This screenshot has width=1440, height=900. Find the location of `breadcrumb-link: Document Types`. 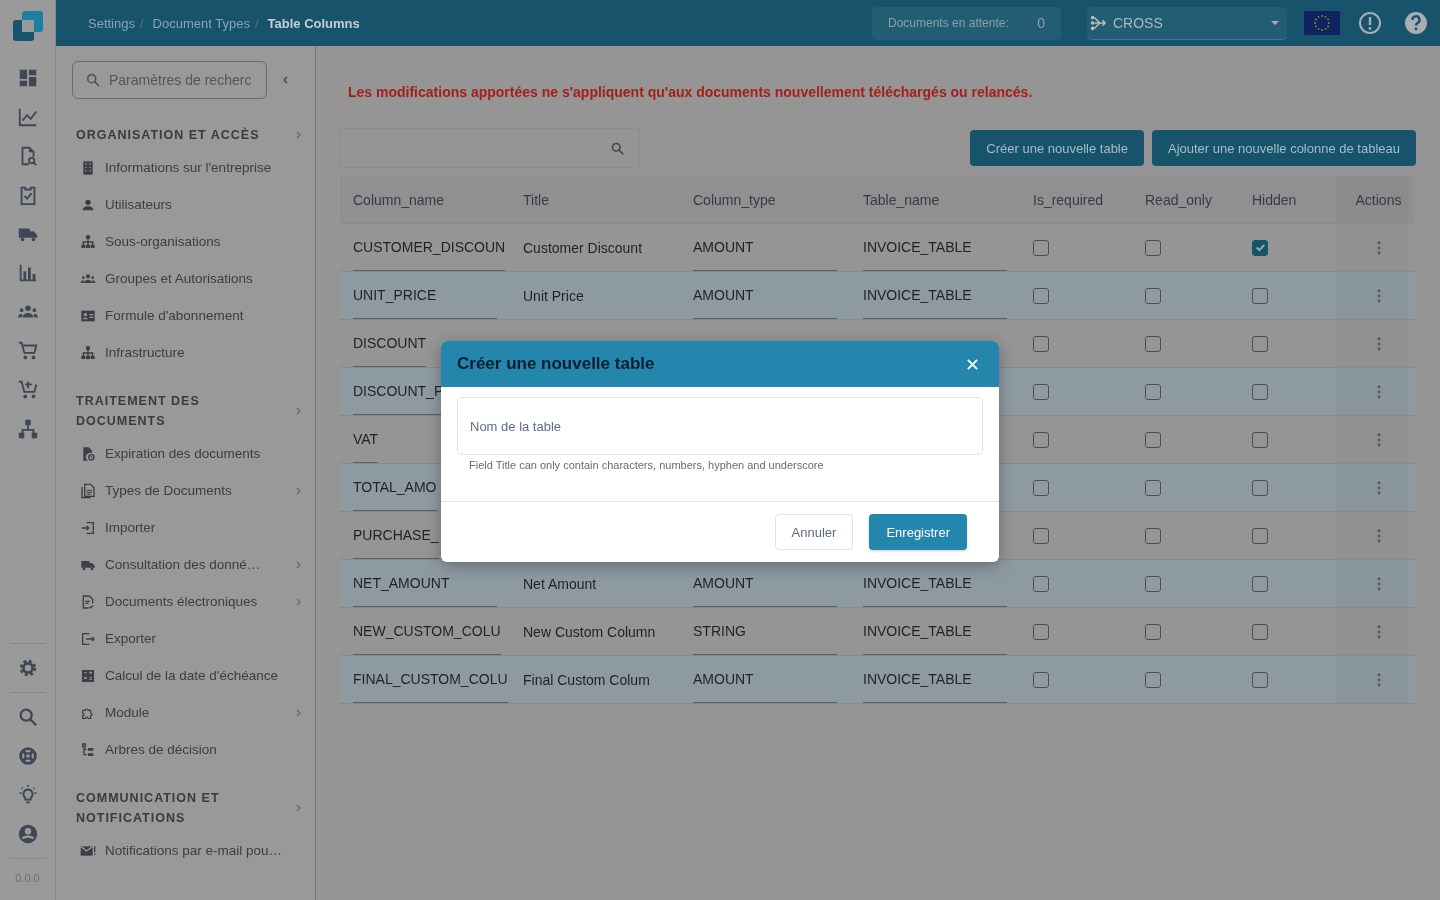

breadcrumb-link: Document Types is located at coordinates (201, 23).